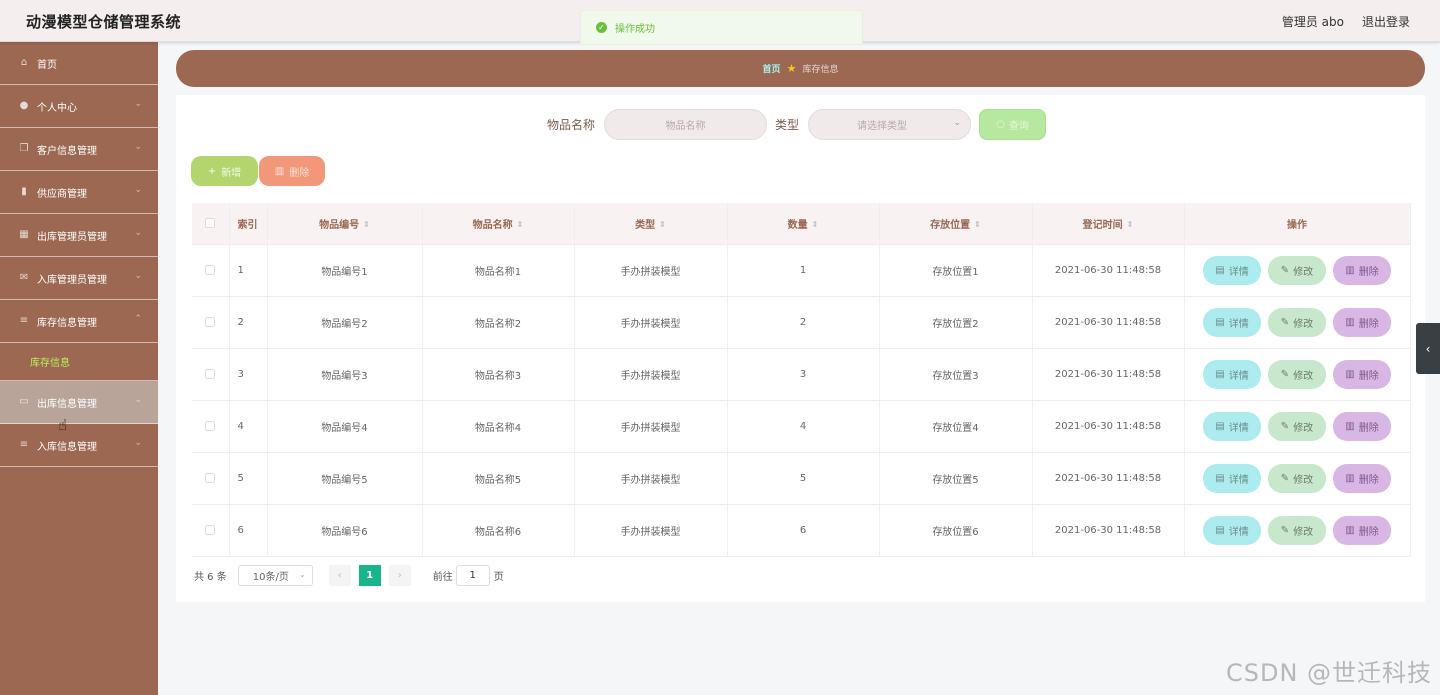 The height and width of the screenshot is (695, 1440). What do you see at coordinates (820, 70) in the screenshot?
I see `breadcrumb-current: 库存信息` at bounding box center [820, 70].